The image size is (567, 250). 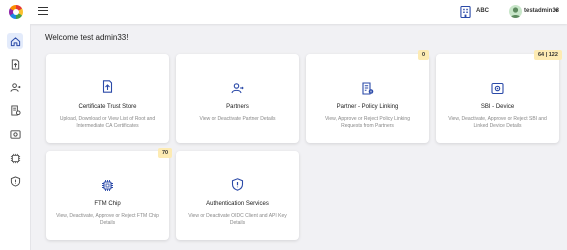 I want to click on card-title: SBI - Device, so click(x=497, y=107).